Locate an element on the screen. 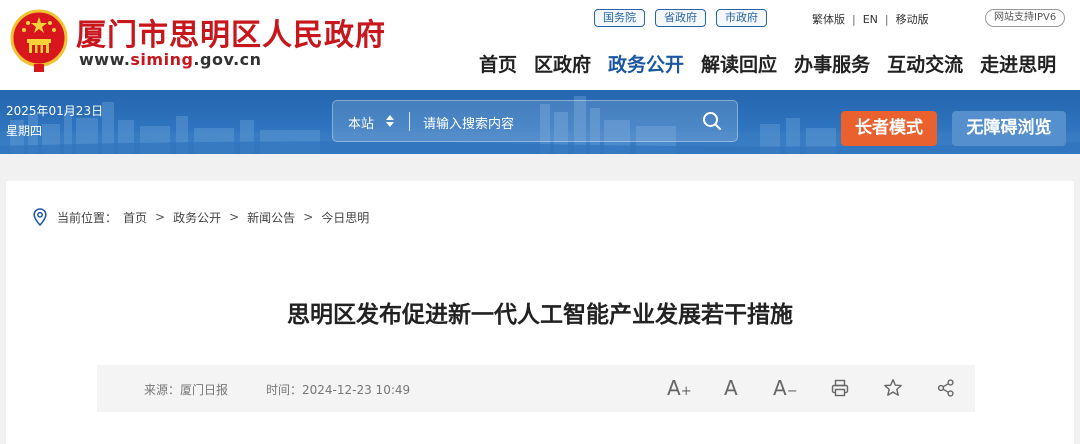  search-banner: 2025年01月23日 星期四 本站 请输入搜索内容 长者模式 无障碍浏览 is located at coordinates (540, 122).